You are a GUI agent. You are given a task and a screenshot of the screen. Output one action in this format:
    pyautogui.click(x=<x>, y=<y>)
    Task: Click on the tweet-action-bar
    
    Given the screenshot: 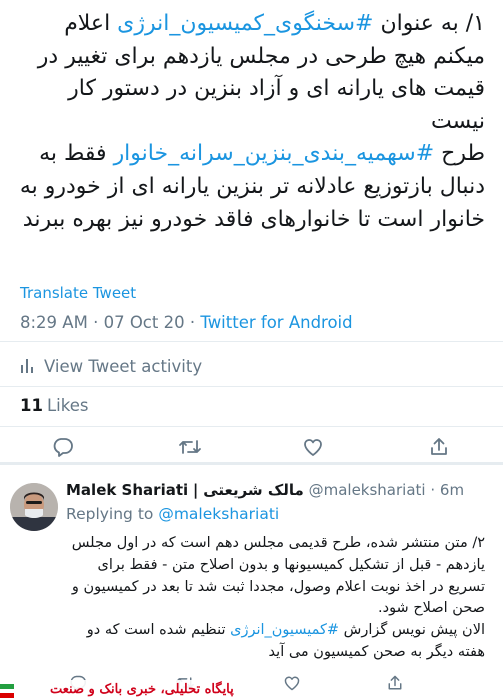 What is the action you would take?
    pyautogui.click(x=251, y=447)
    